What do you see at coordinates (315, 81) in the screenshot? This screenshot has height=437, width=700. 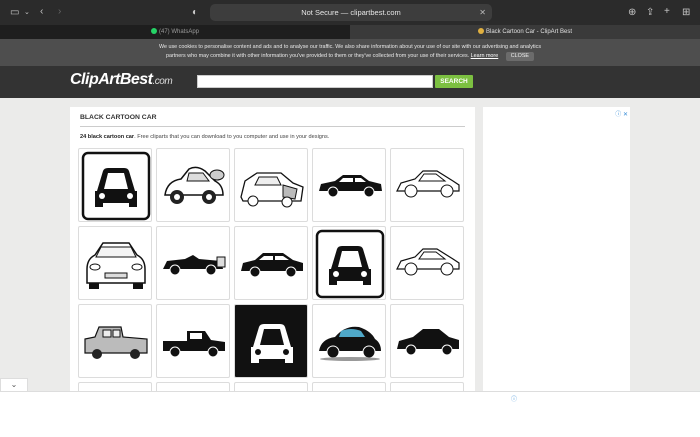 I see `search-input` at bounding box center [315, 81].